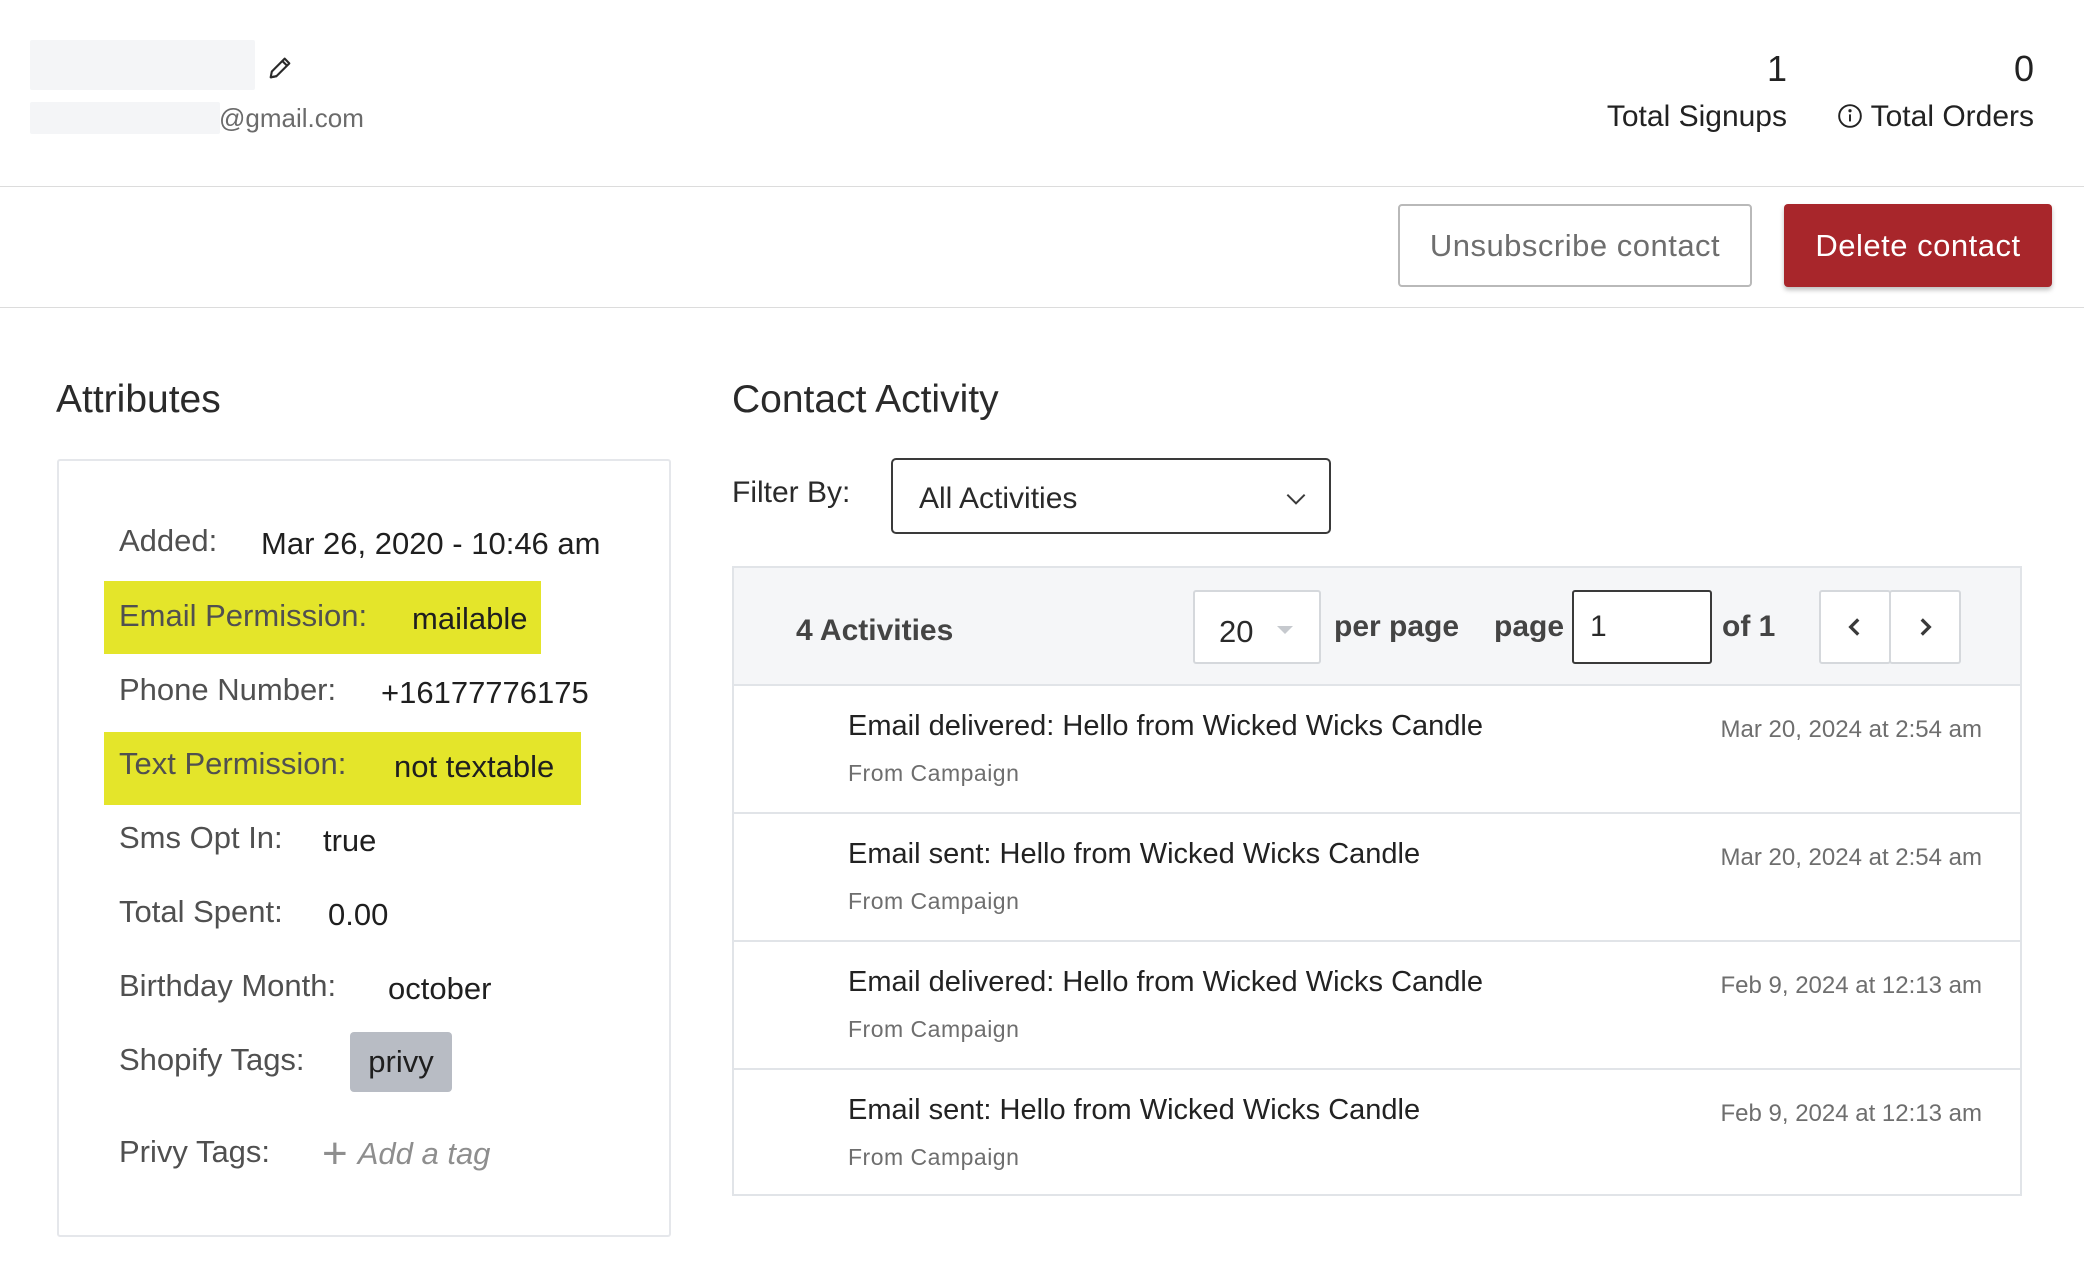  I want to click on caret-down-icon, so click(1285, 630).